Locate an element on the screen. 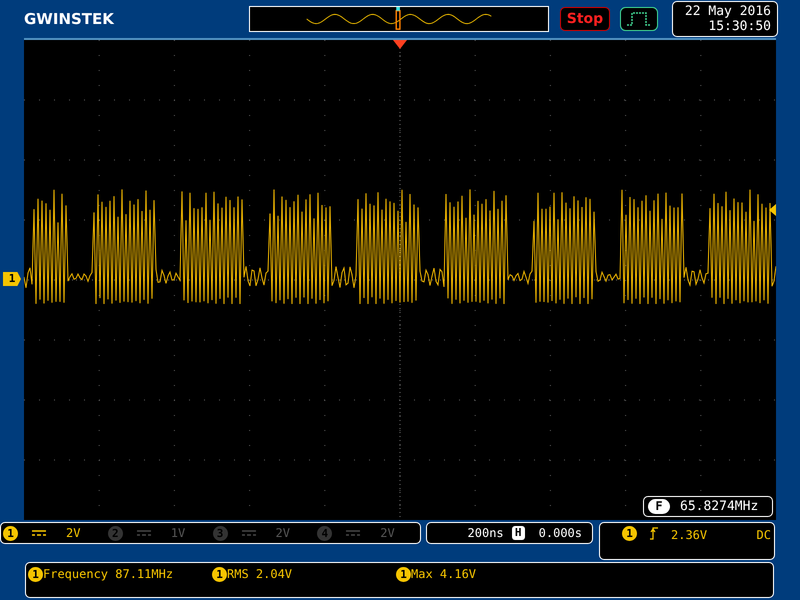 The image size is (800, 600). counter-value: 65.8274MHz is located at coordinates (719, 507).